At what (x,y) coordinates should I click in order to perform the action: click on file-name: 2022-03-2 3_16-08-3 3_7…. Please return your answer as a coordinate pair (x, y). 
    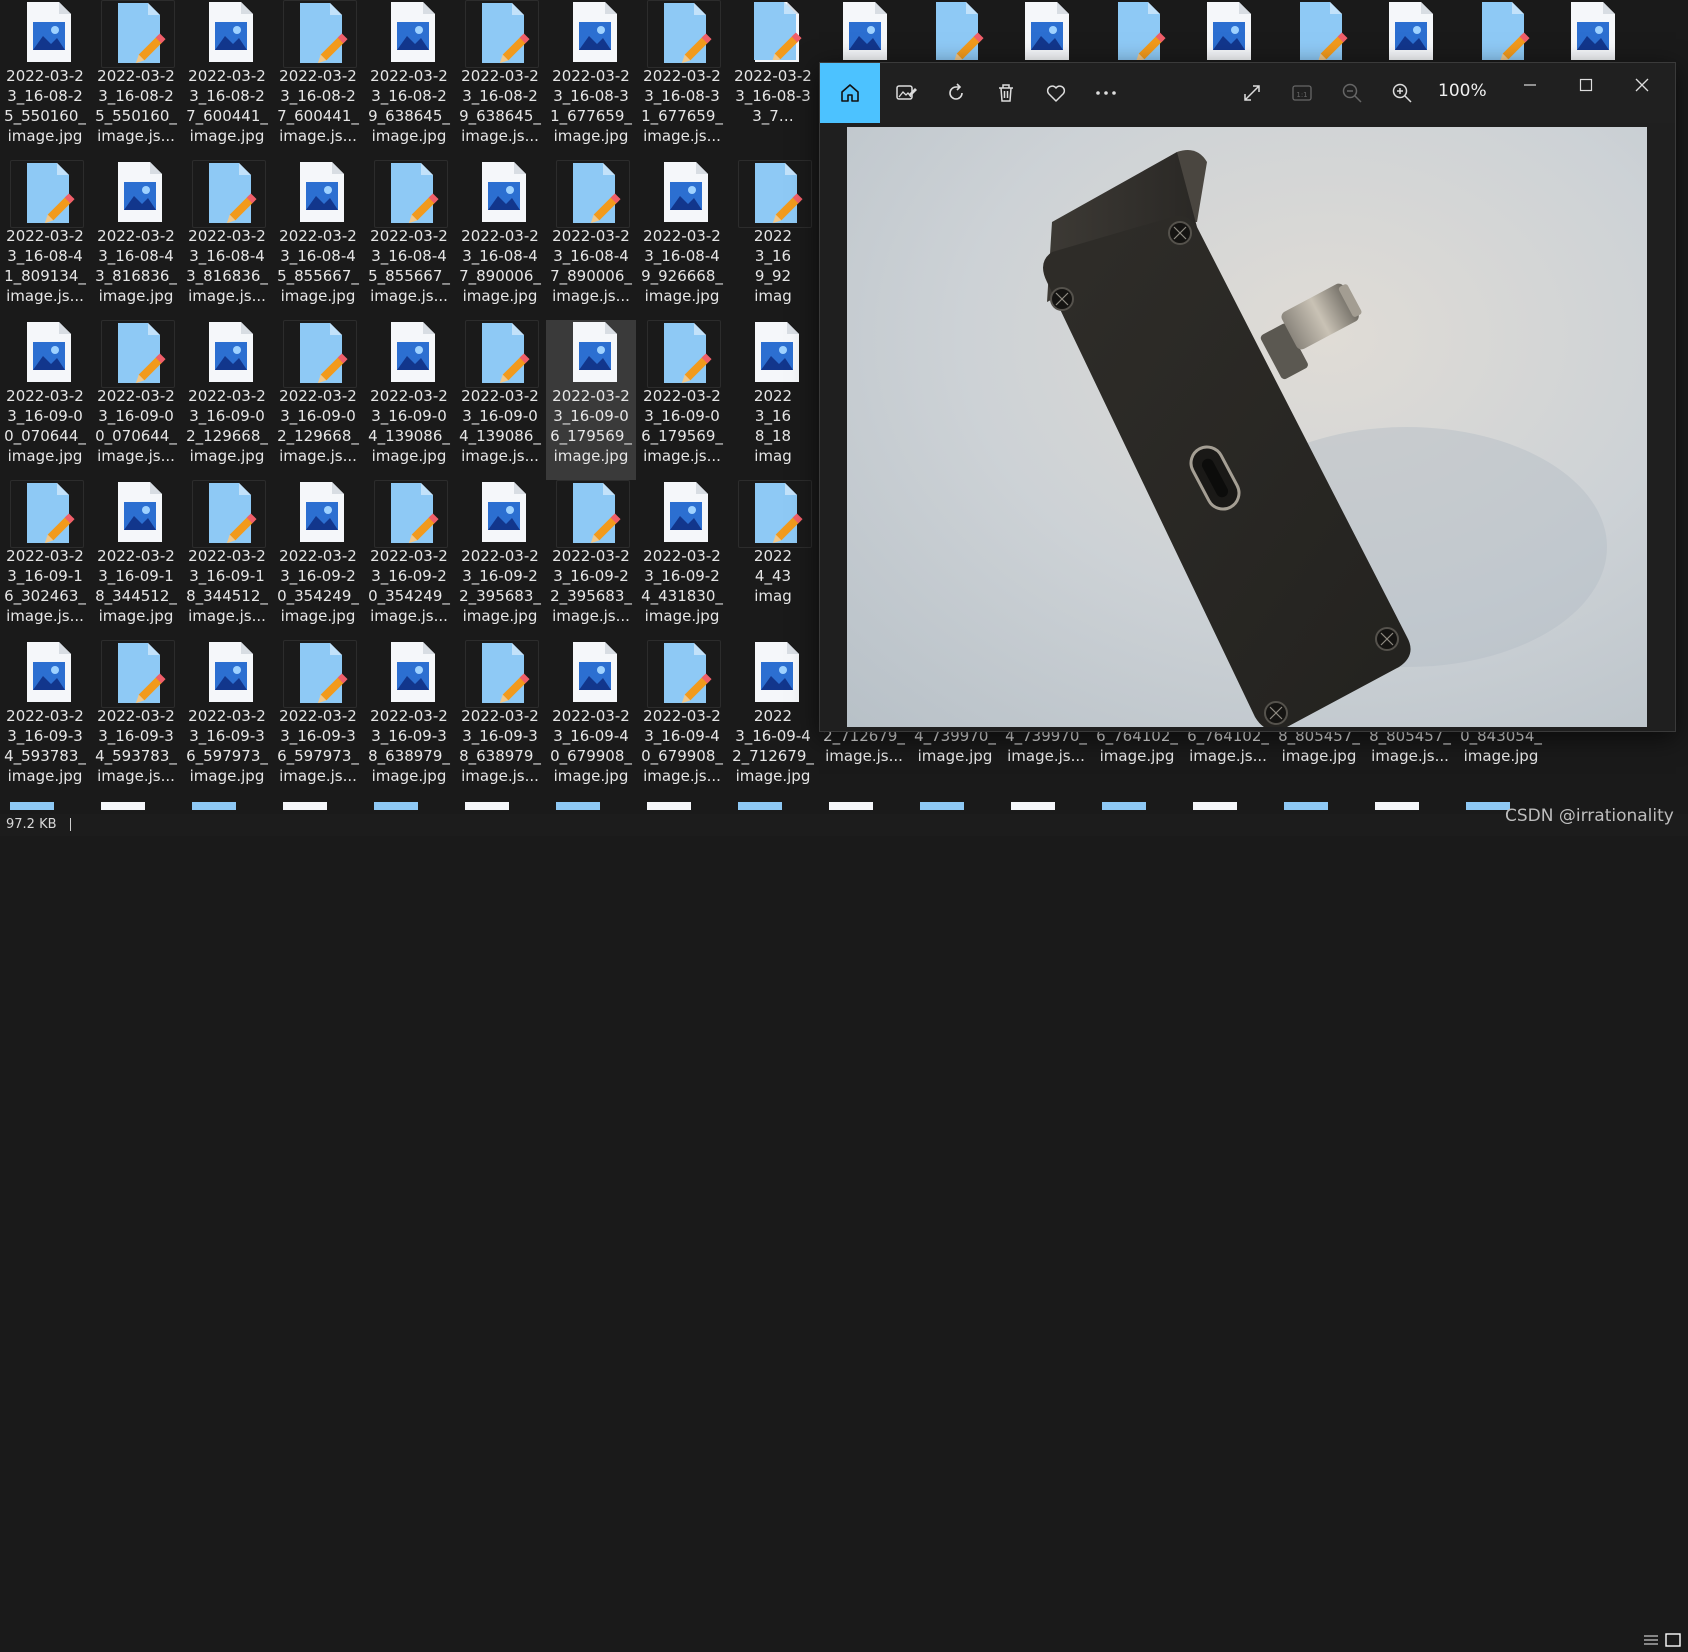
    Looking at the image, I should click on (773, 96).